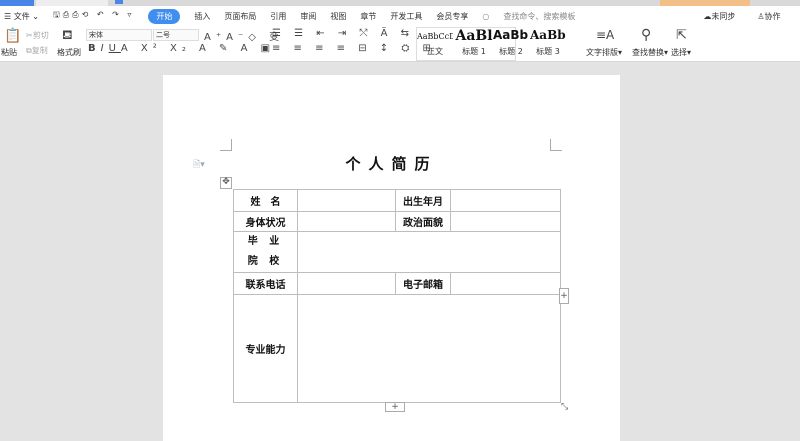 The width and height of the screenshot is (800, 441). I want to click on paragraph-buttons: ☰ ☰ ⇤ ⇥ ⤲ Ä ⇆, so click(343, 33).